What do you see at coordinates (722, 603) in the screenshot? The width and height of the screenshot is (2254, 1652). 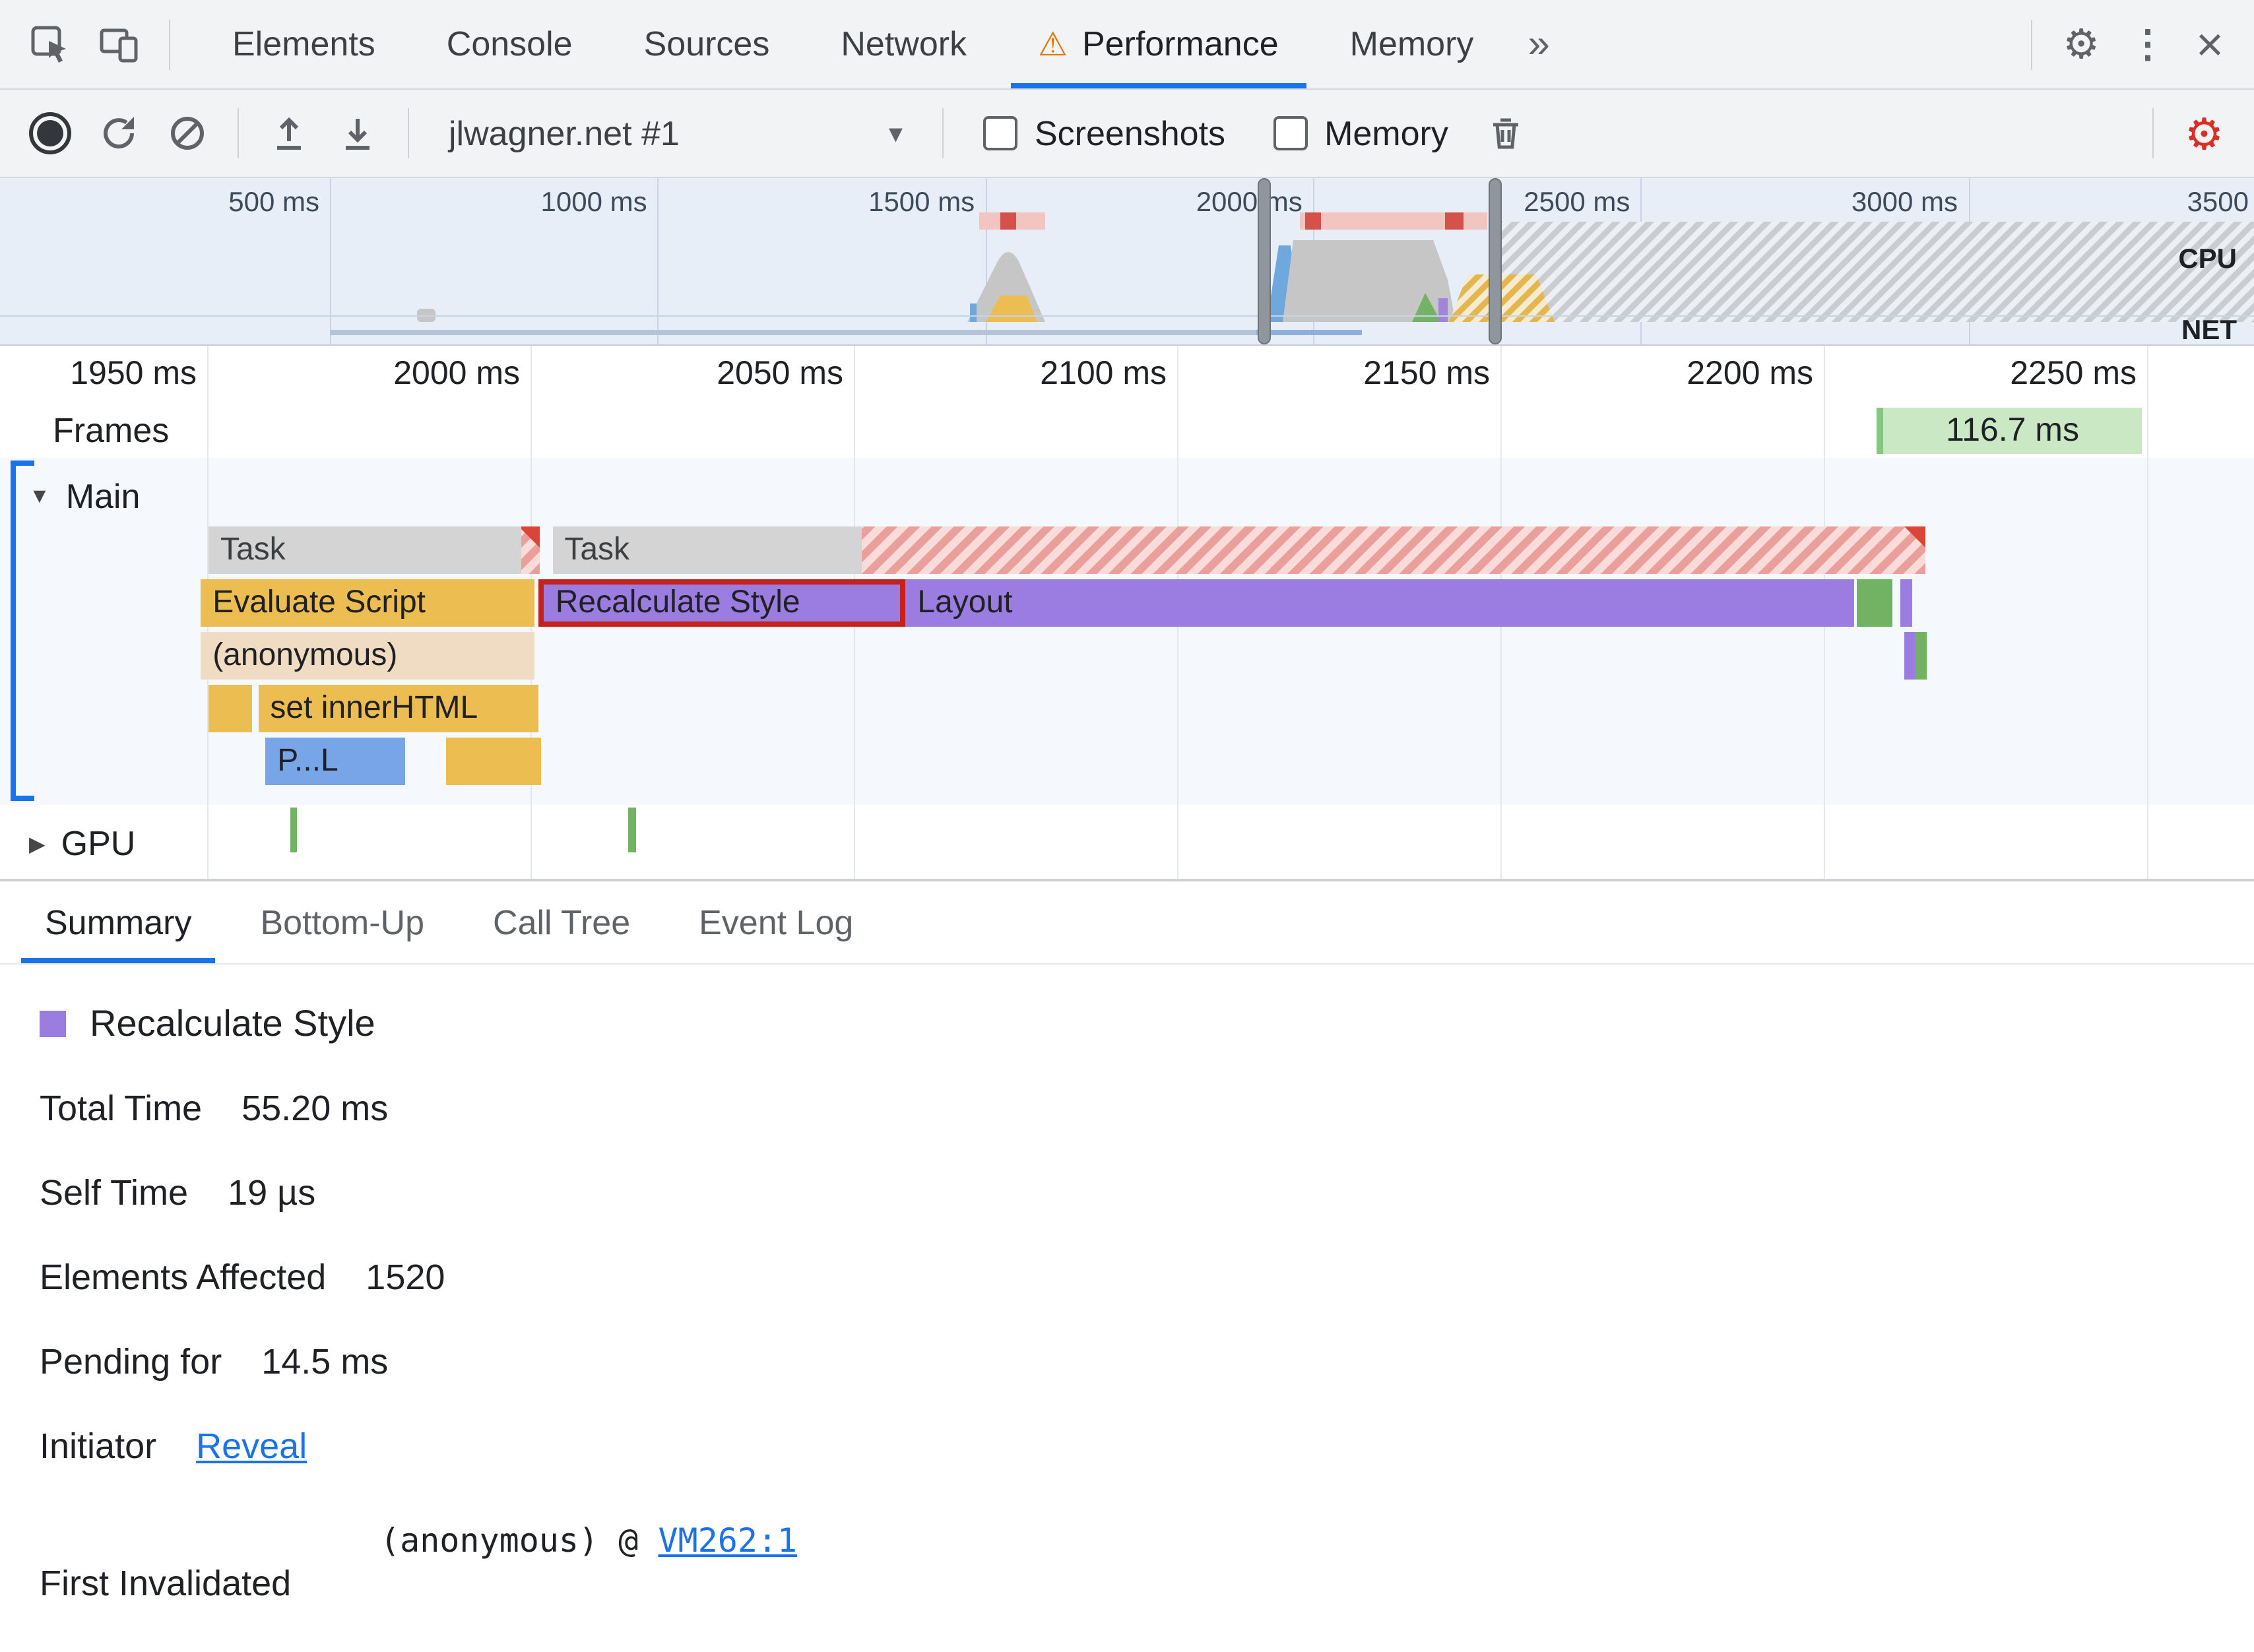 I see `event-recalculate-style: Recalculate Style` at bounding box center [722, 603].